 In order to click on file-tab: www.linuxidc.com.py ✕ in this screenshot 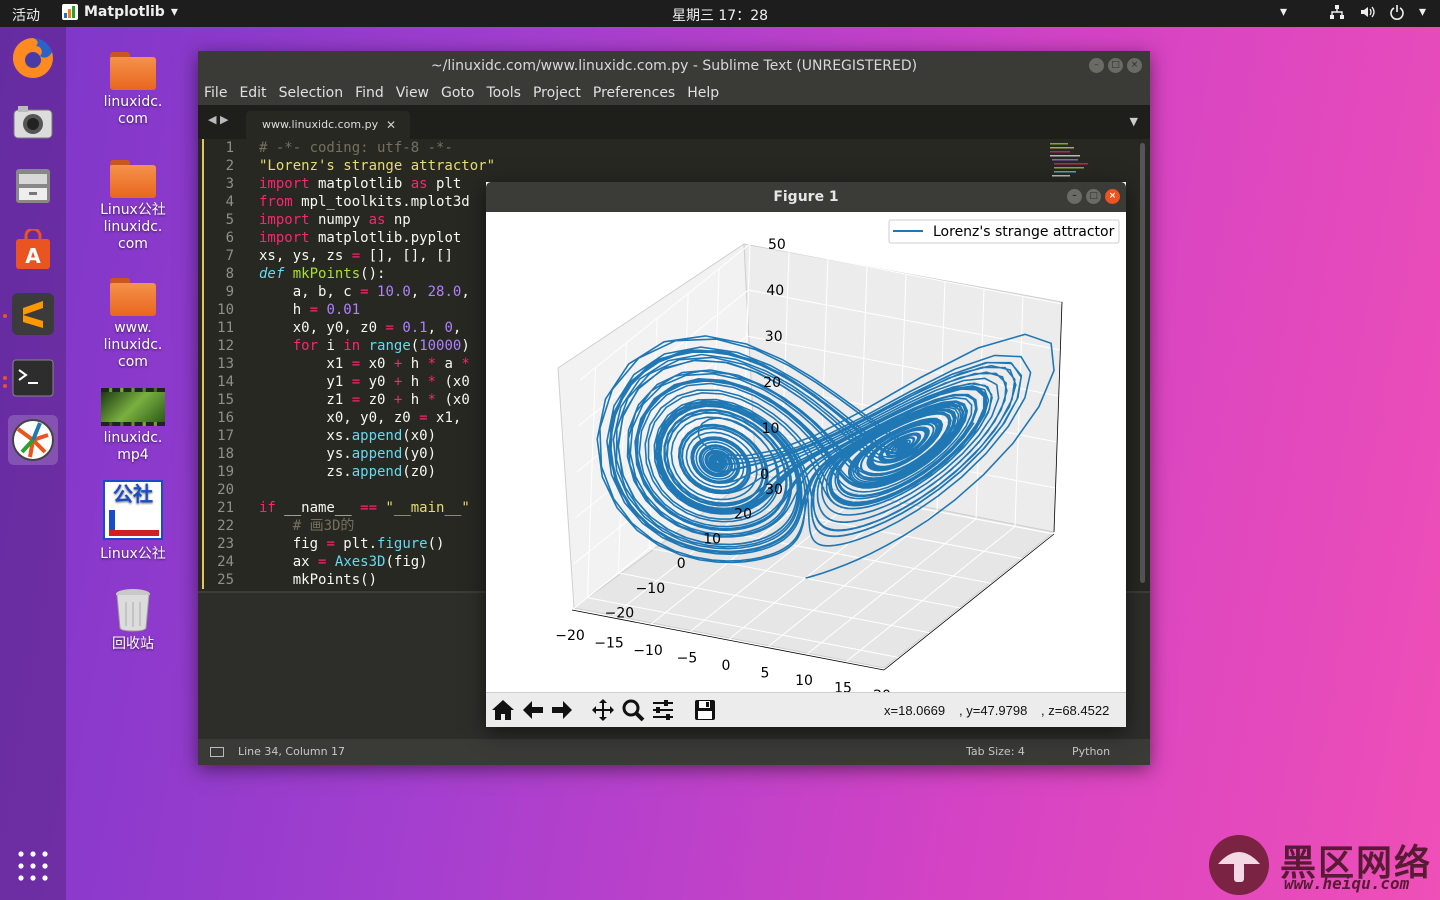, I will do `click(328, 125)`.